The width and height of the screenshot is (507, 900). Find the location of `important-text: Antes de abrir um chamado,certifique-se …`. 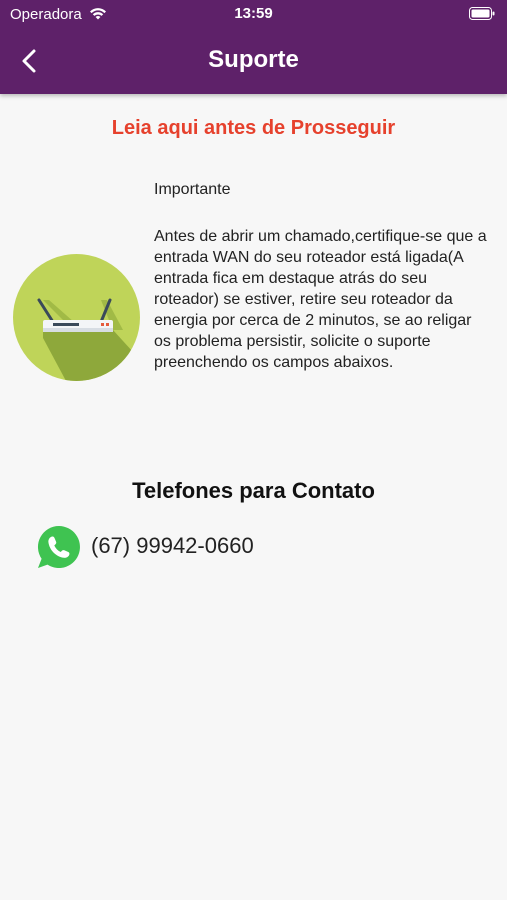

important-text: Antes de abrir um chamado,certifique-se … is located at coordinates (320, 299).